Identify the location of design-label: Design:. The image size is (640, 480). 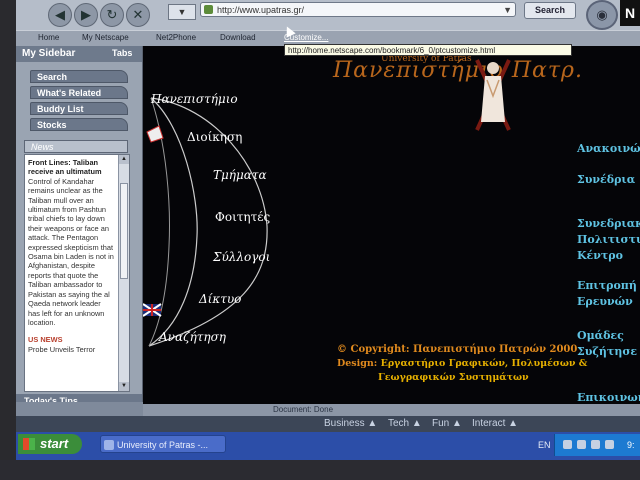
(357, 363).